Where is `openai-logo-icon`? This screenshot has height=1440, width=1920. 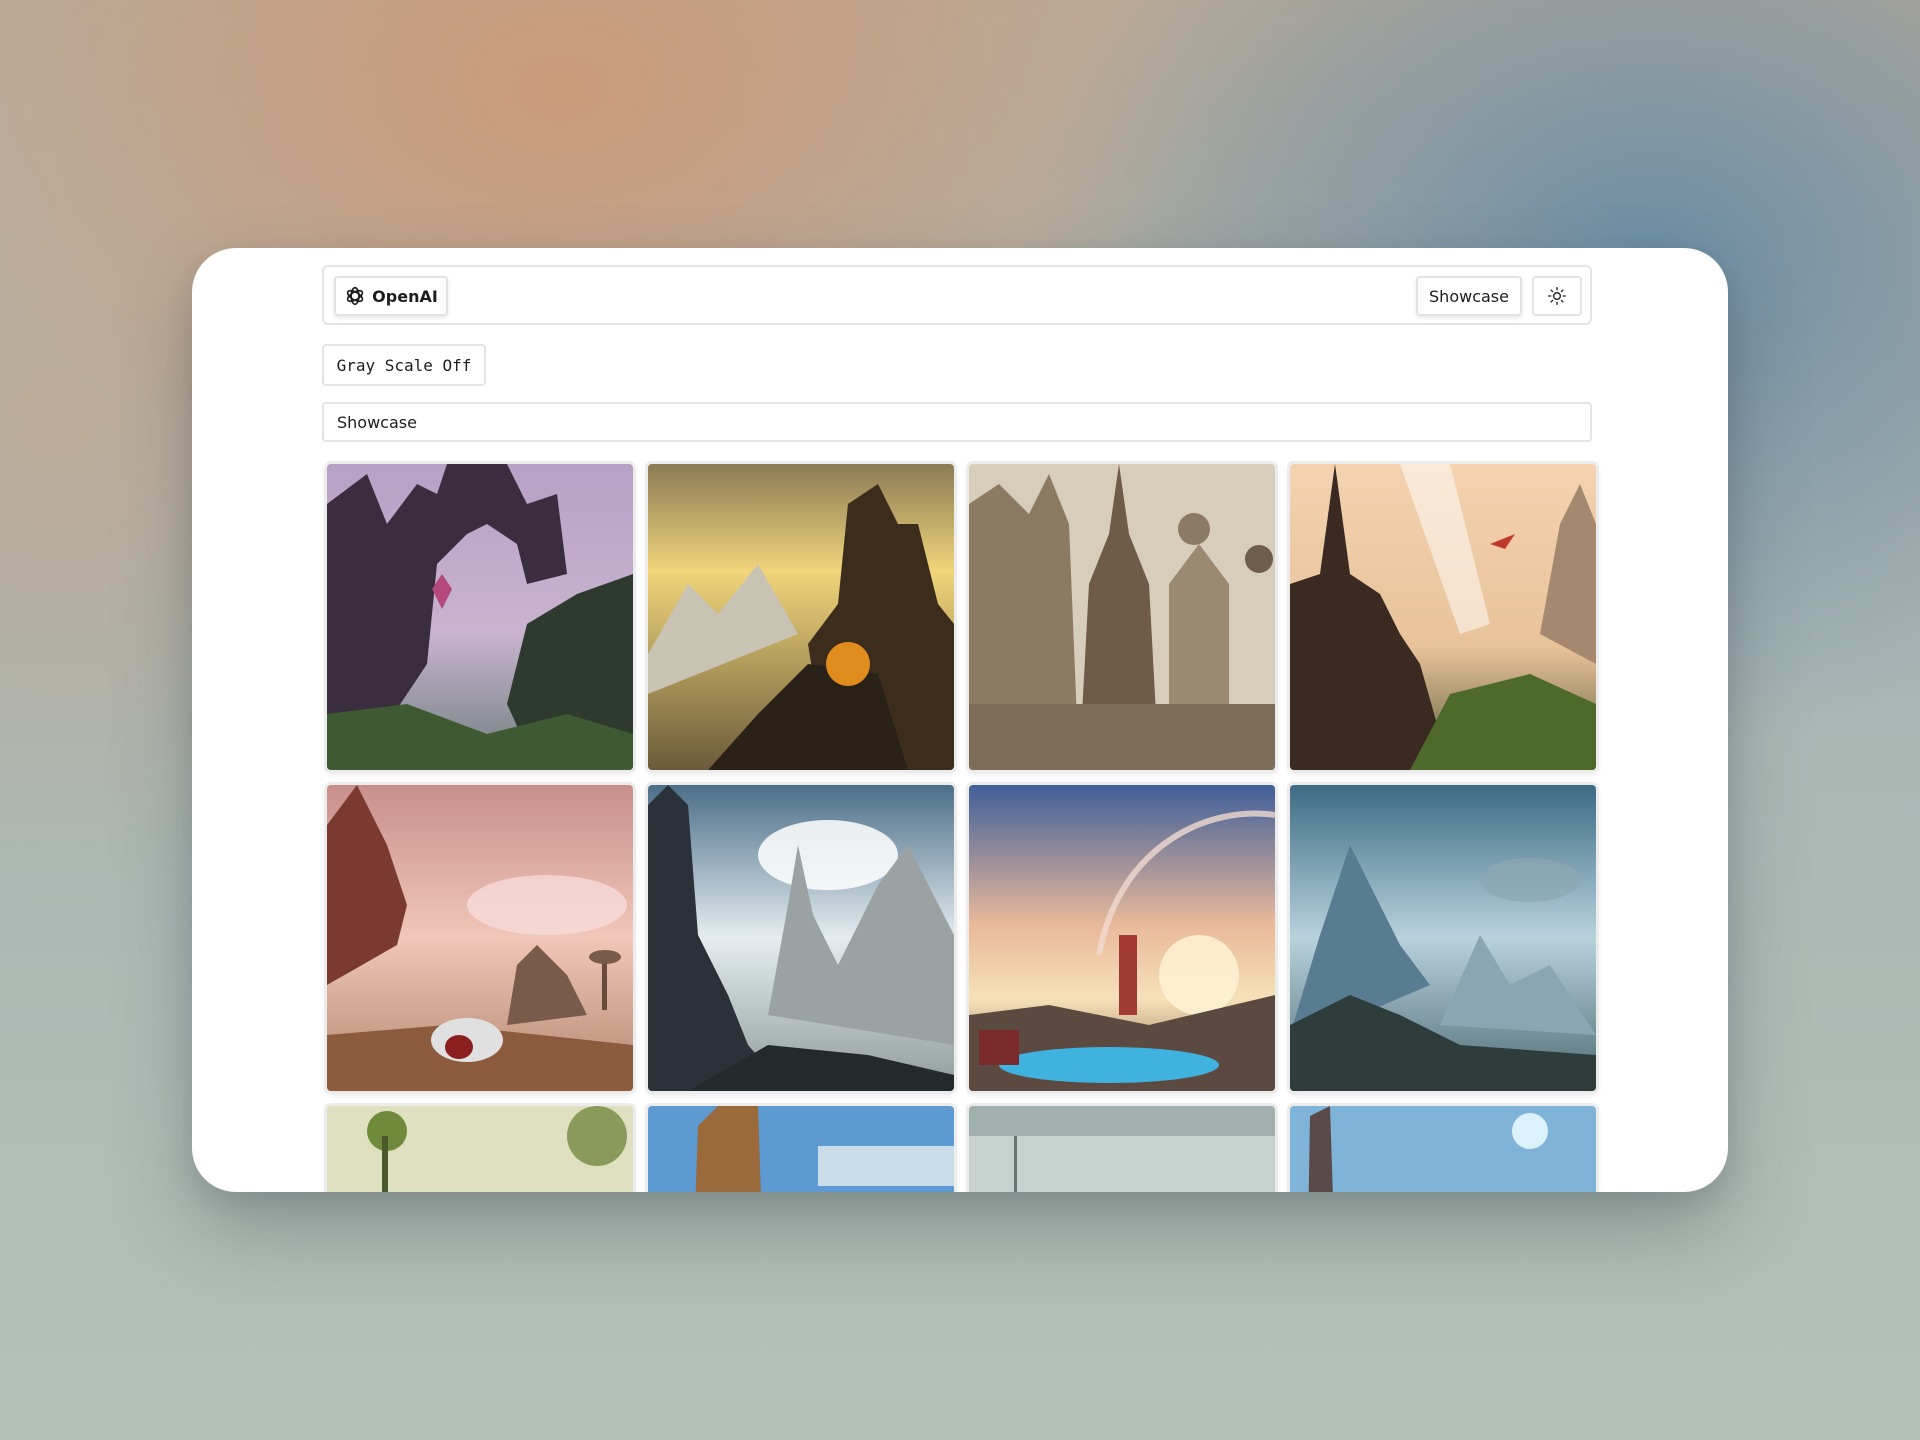
openai-logo-icon is located at coordinates (355, 296).